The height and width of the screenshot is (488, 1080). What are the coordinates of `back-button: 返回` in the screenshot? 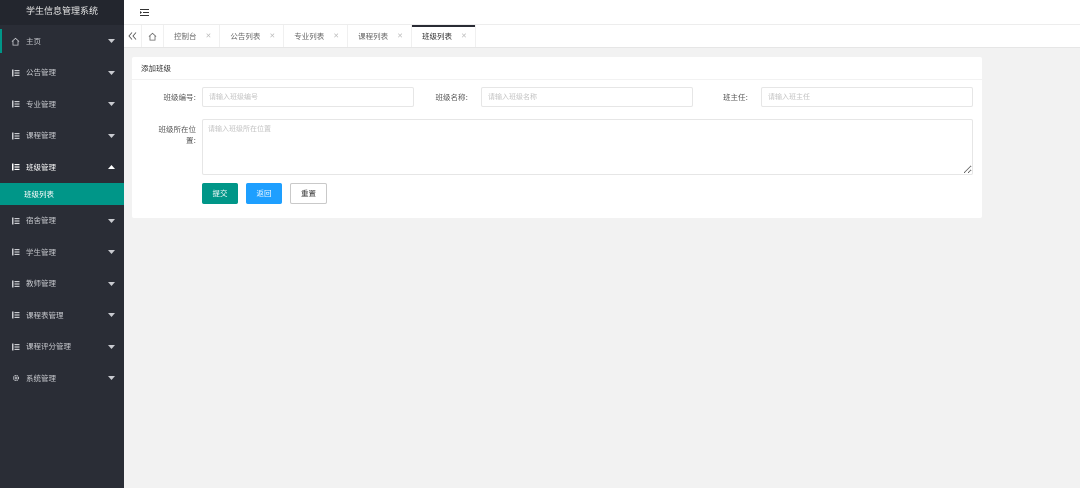 It's located at (264, 193).